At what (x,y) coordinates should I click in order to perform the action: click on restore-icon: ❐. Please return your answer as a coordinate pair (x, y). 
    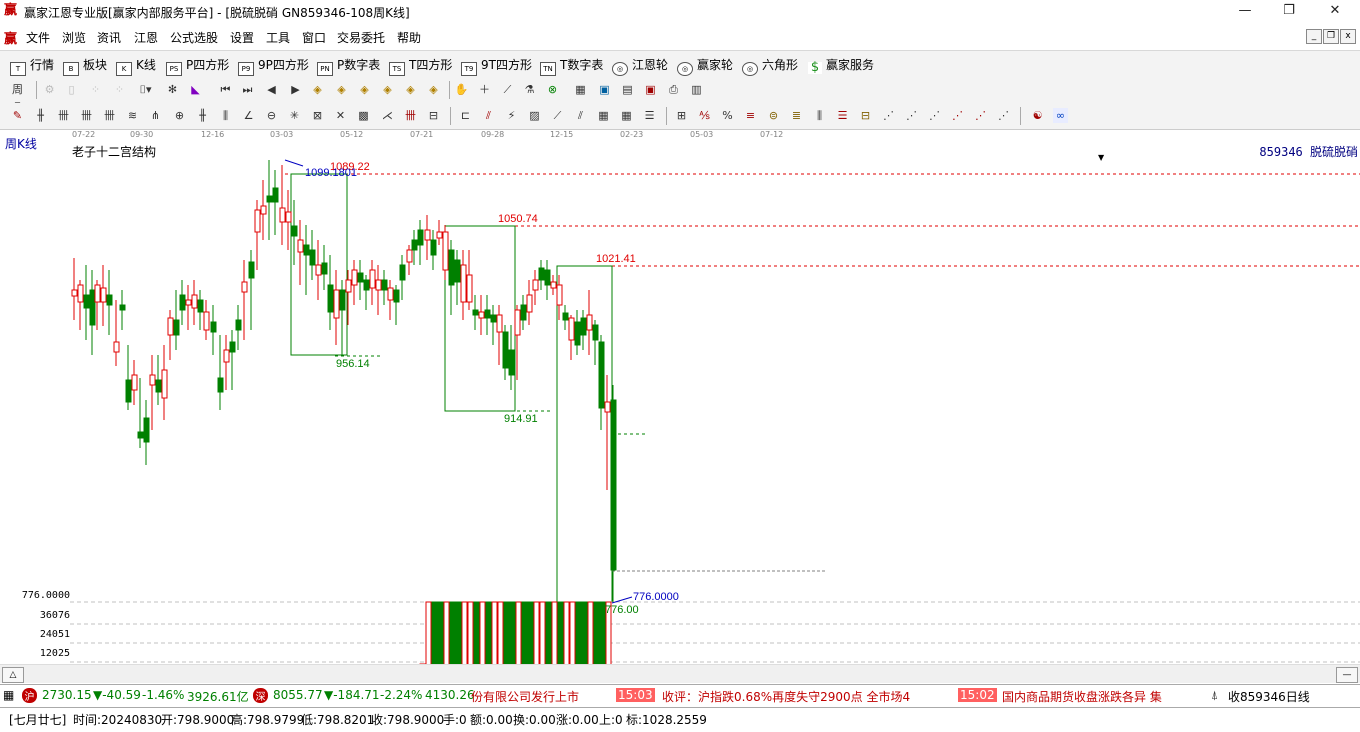
    Looking at the image, I should click on (1289, 11).